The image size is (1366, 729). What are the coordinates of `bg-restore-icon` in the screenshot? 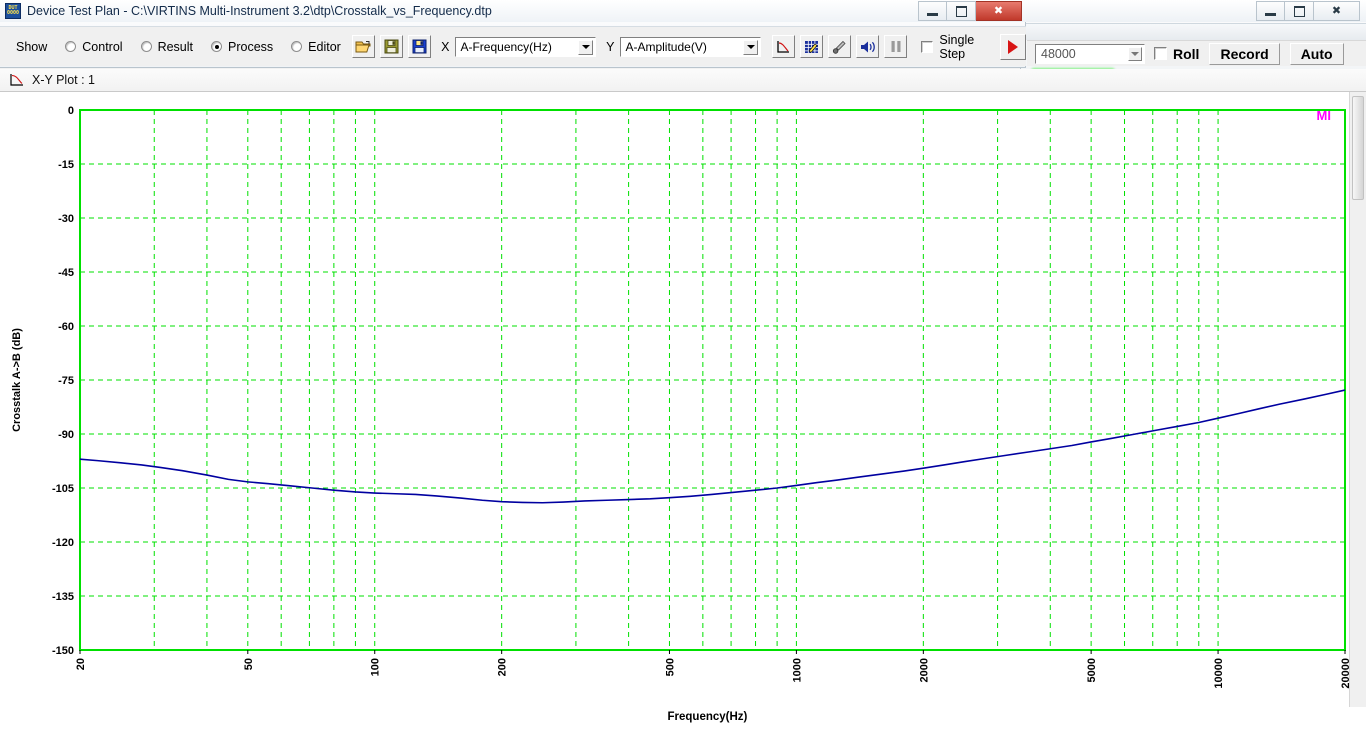 It's located at (1299, 11).